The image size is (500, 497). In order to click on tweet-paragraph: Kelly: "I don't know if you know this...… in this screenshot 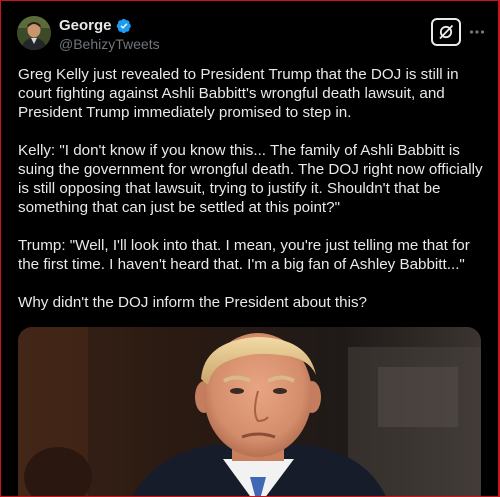, I will do `click(250, 179)`.